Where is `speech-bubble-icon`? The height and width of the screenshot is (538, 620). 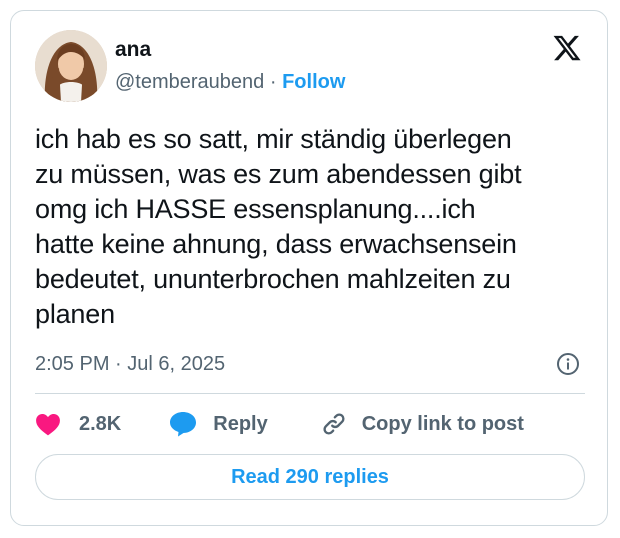
speech-bubble-icon is located at coordinates (183, 424).